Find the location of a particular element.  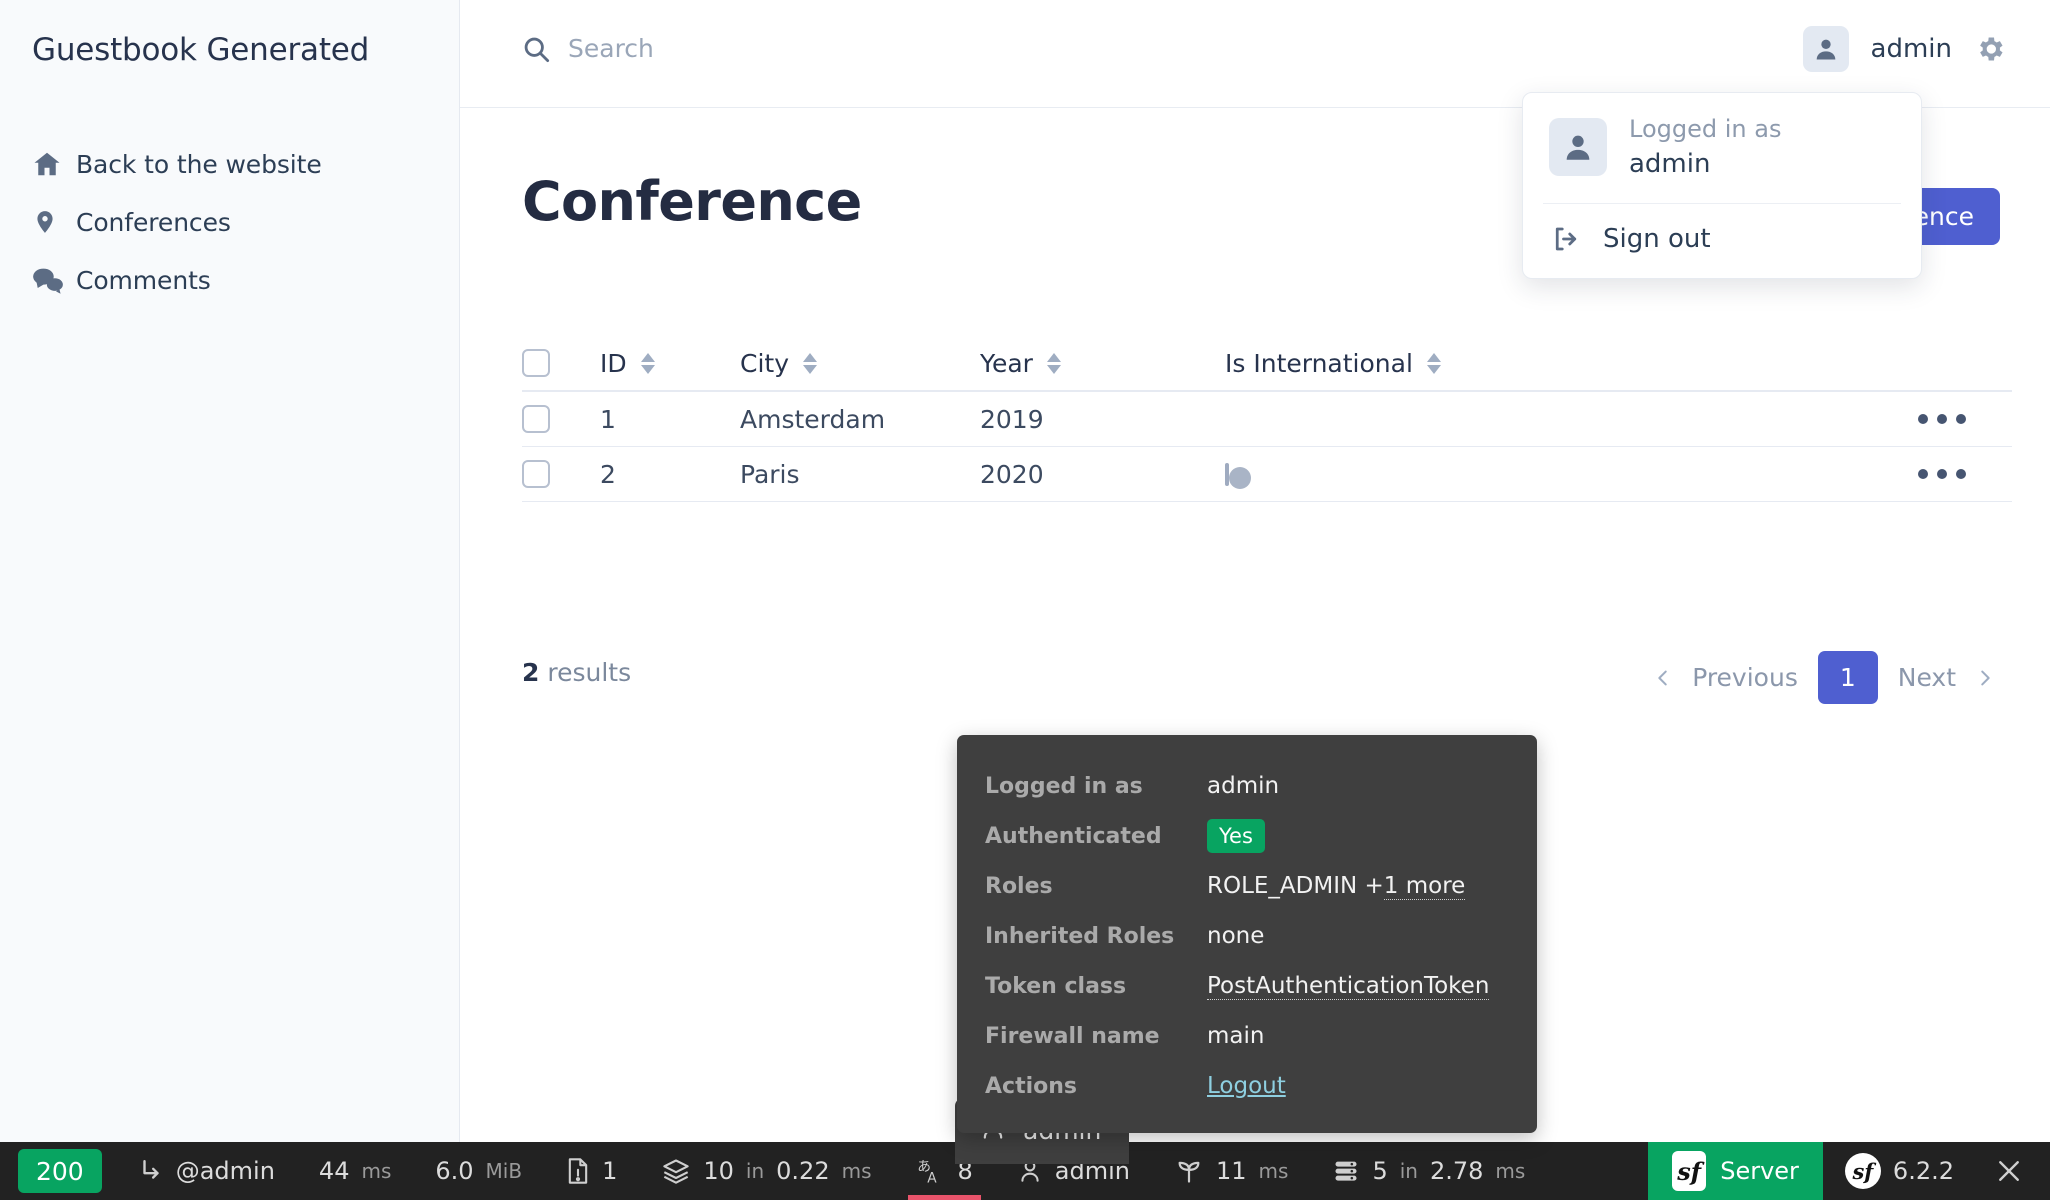

column-header-year: Year is located at coordinates (1102, 363).